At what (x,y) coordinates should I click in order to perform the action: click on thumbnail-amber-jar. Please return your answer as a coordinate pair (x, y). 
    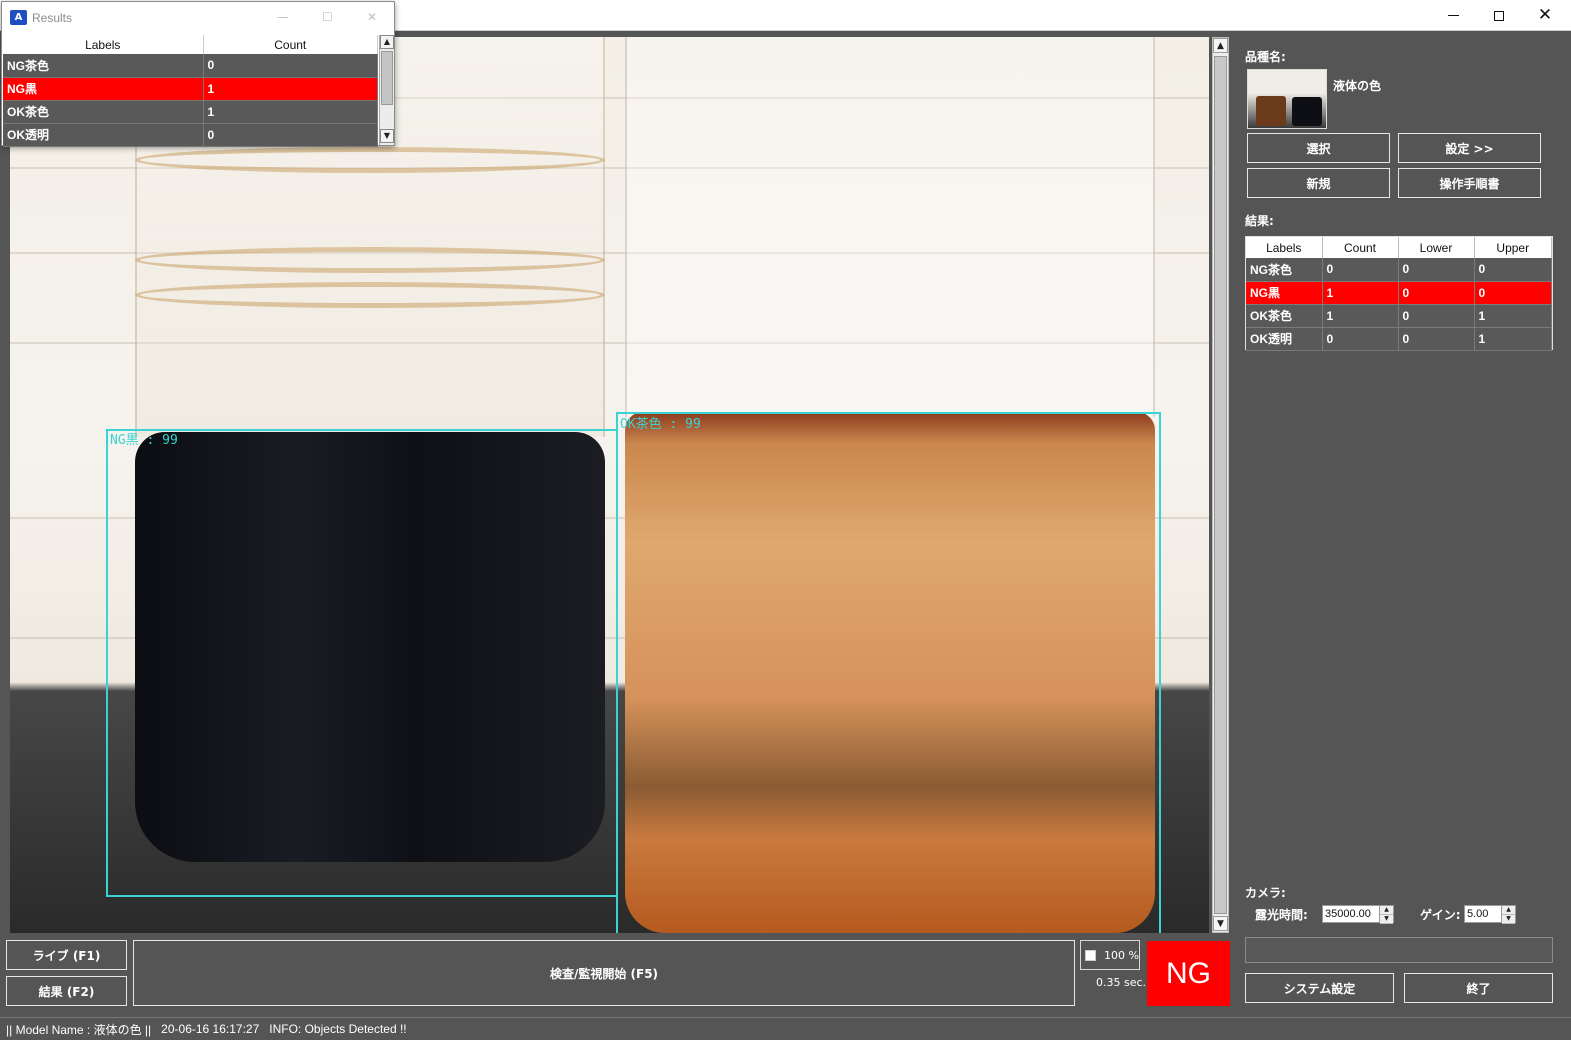
    Looking at the image, I should click on (1271, 111).